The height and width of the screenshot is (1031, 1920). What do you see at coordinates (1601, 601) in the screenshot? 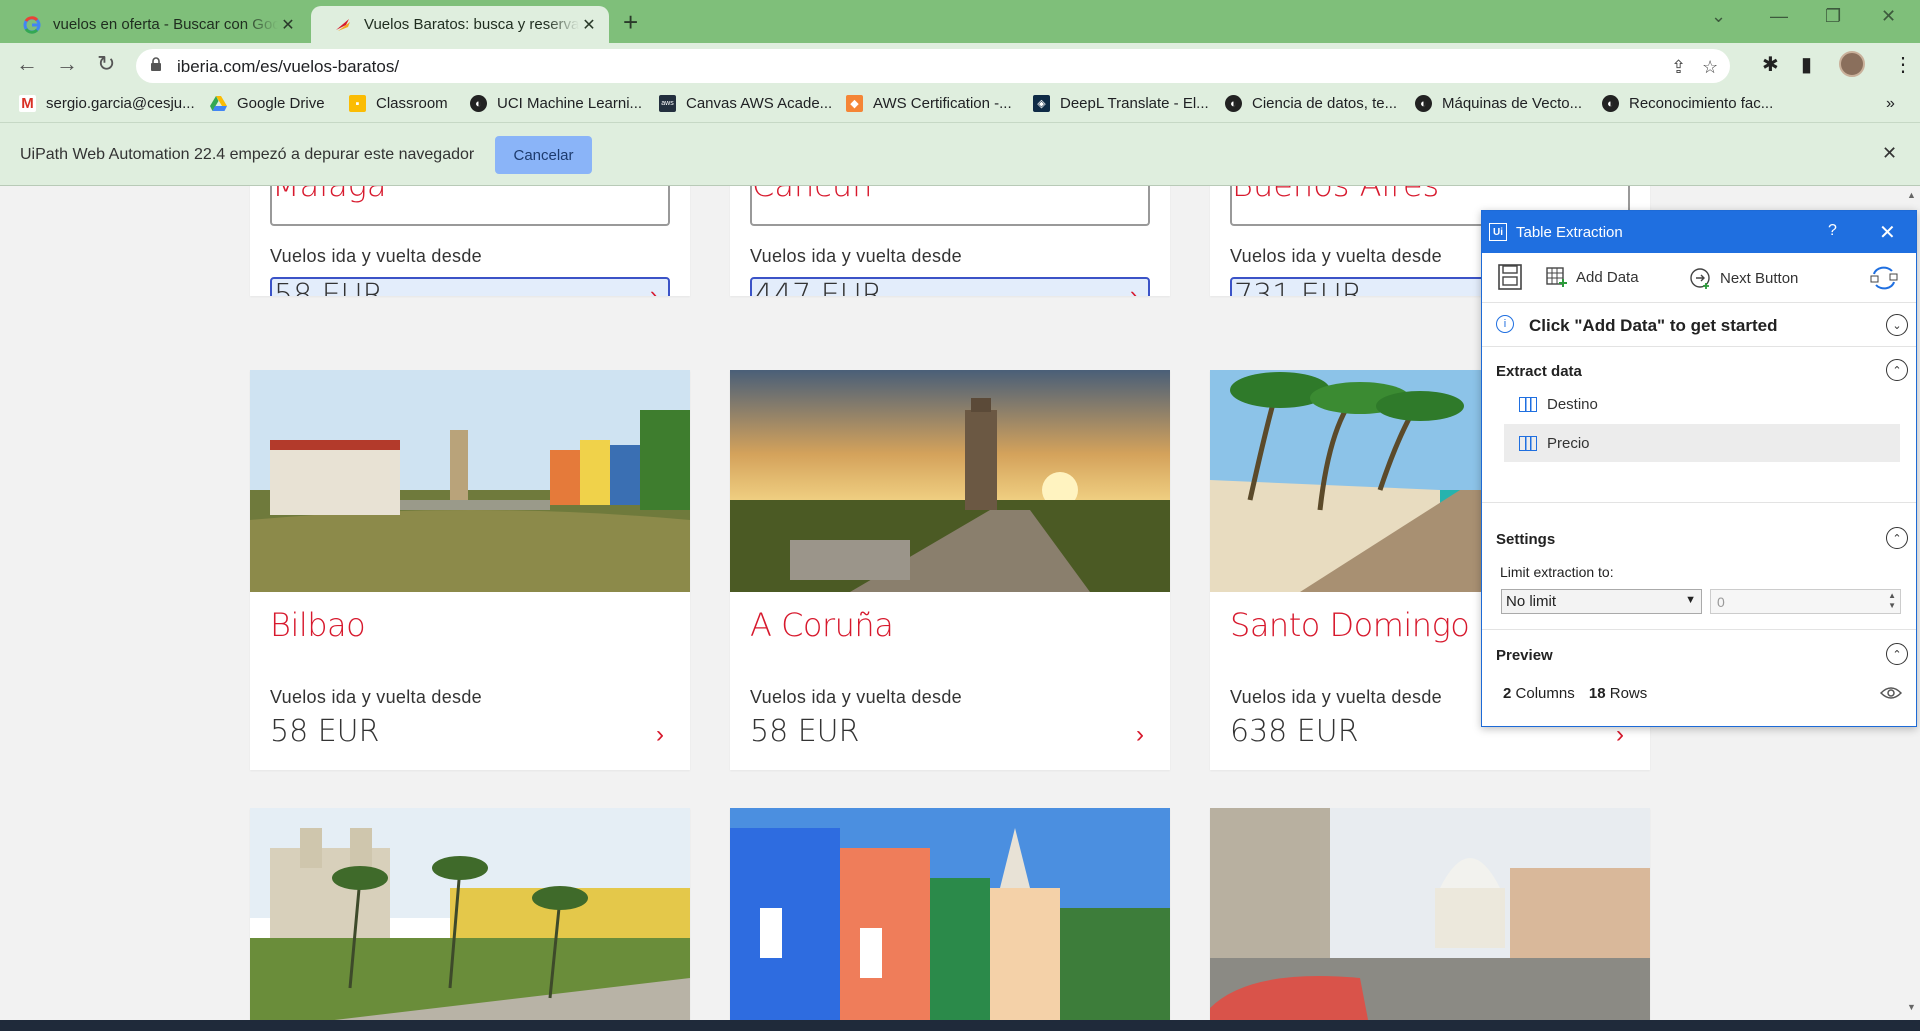
I see `limit-select: No limit ▼` at bounding box center [1601, 601].